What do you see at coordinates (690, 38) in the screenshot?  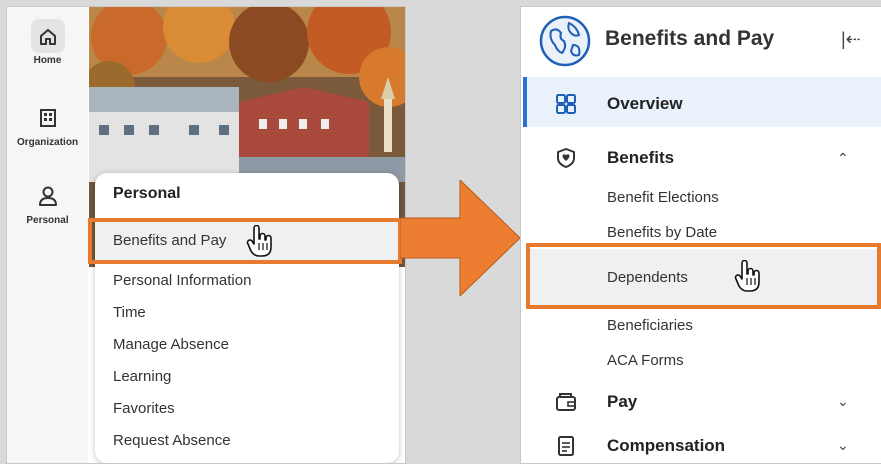 I see `panel-title: Benefits and Pay` at bounding box center [690, 38].